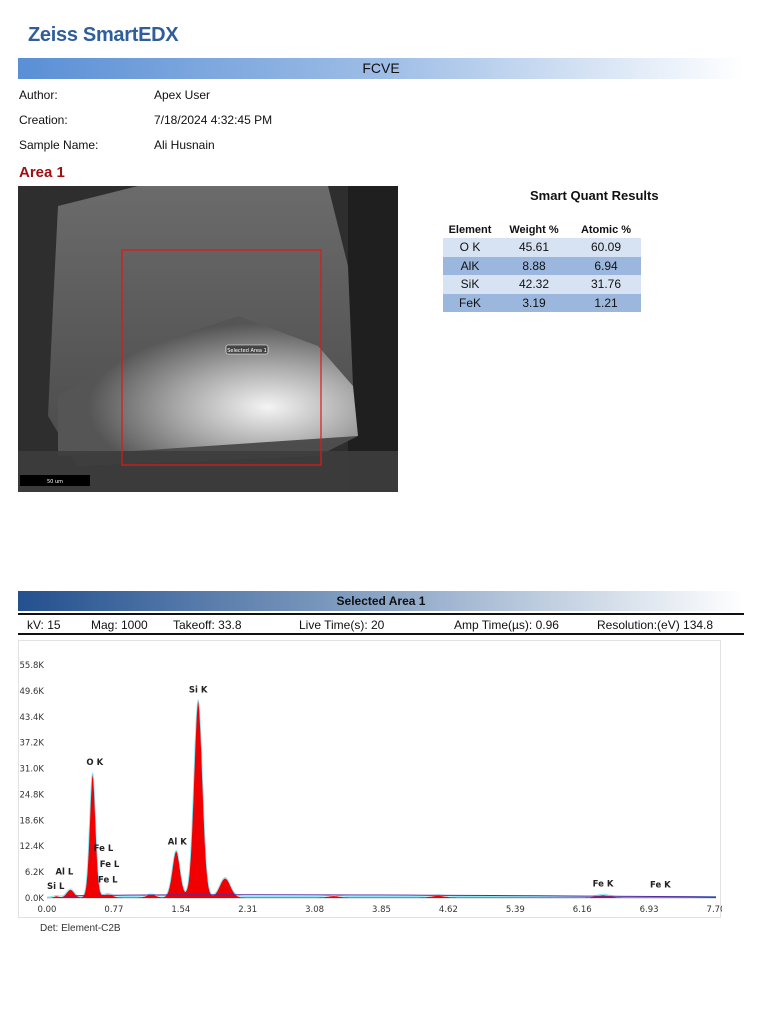  What do you see at coordinates (207, 625) in the screenshot?
I see `param-takeoff: Takeoff: 33.8` at bounding box center [207, 625].